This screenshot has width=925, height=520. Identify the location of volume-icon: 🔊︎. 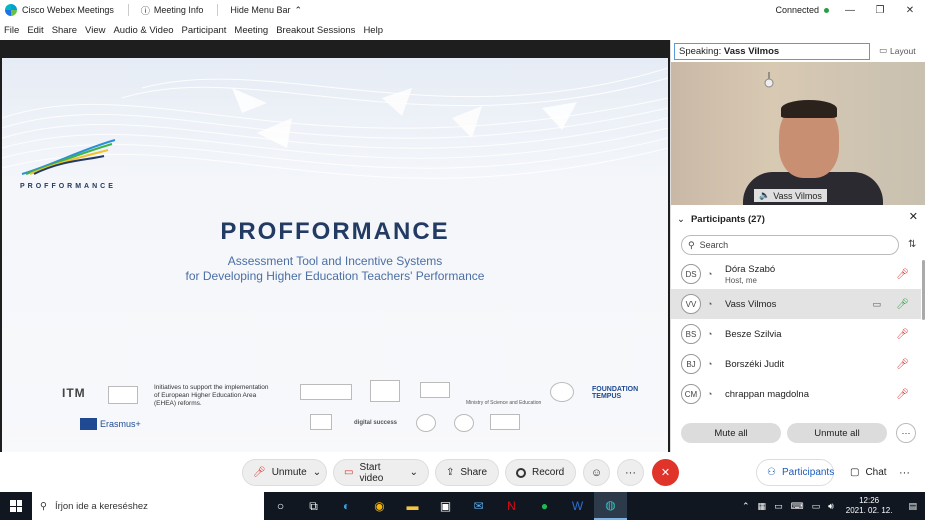
(831, 506).